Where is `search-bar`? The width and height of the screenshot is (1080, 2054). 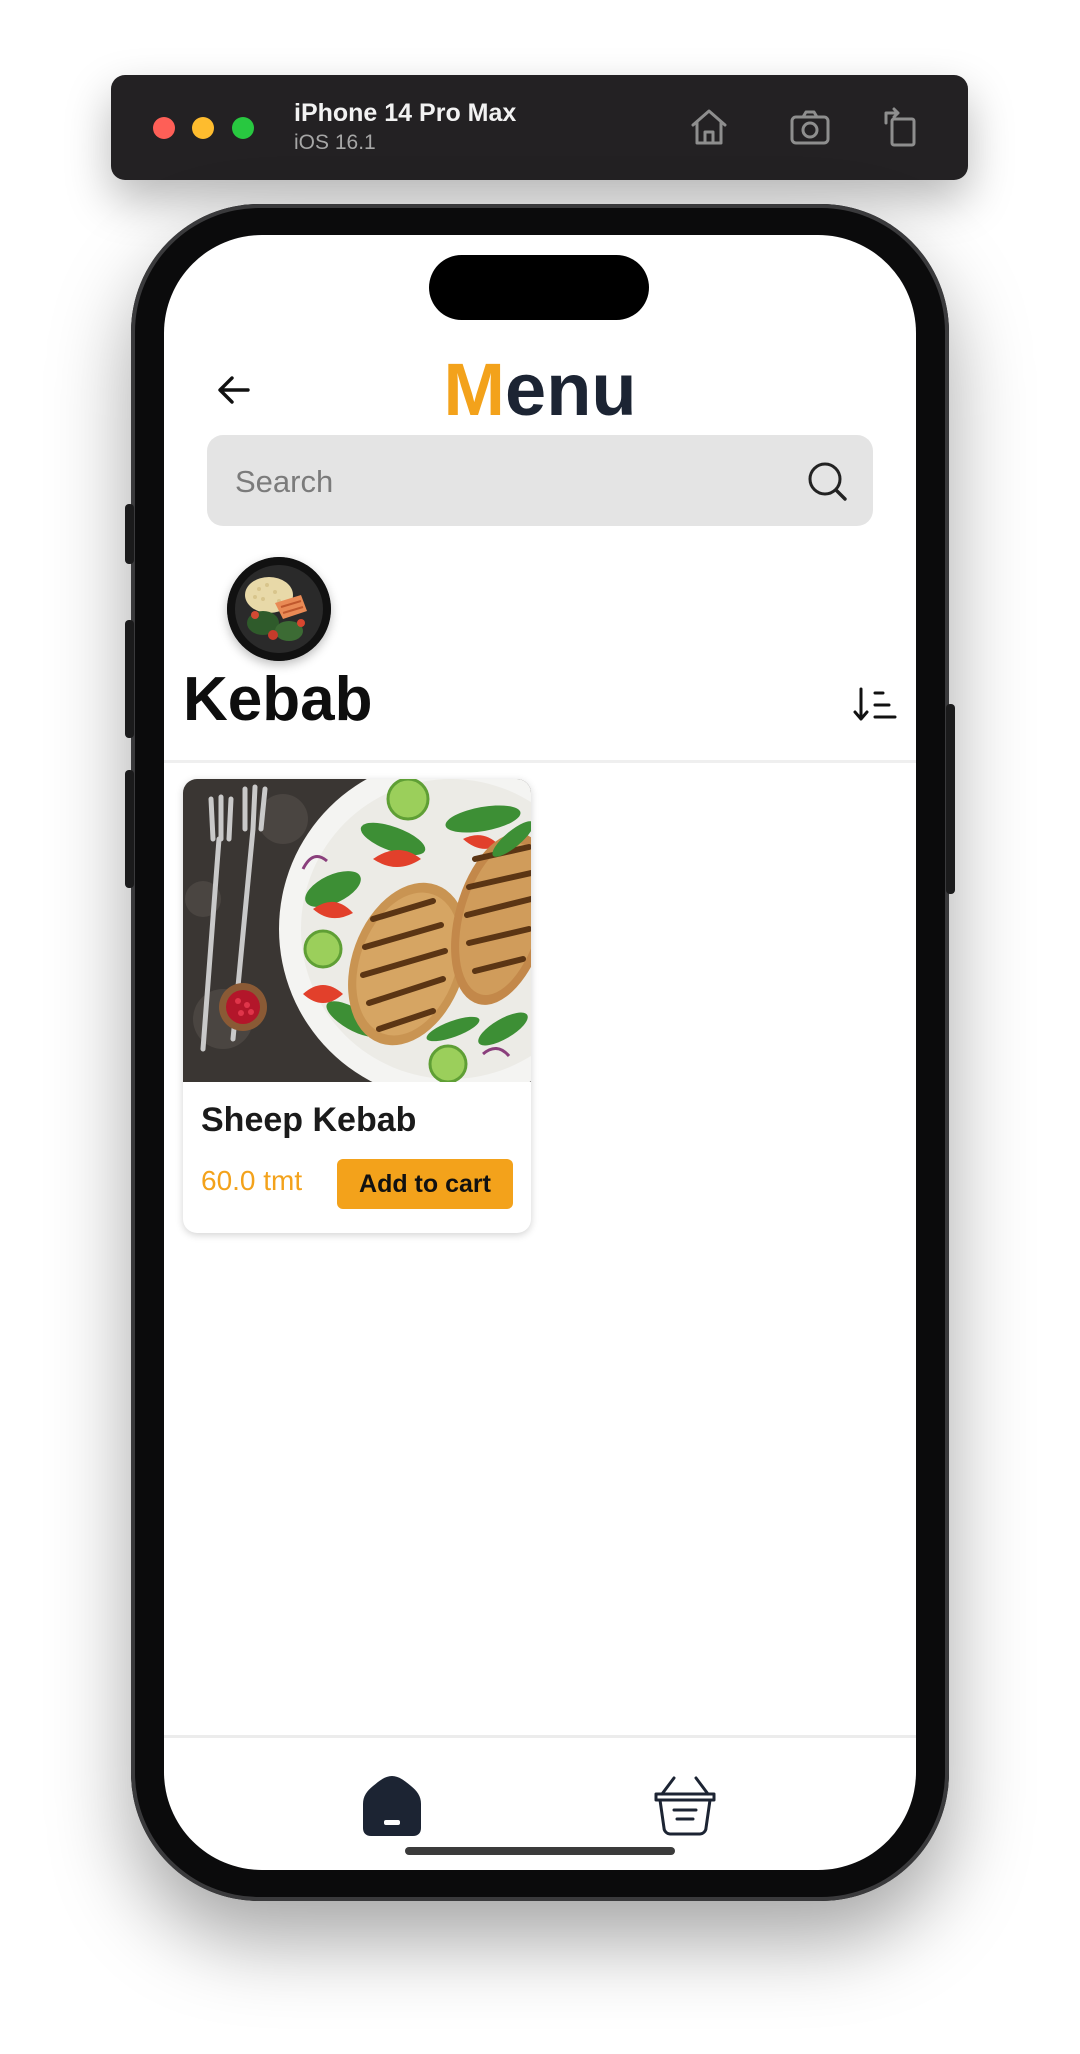 search-bar is located at coordinates (540, 481).